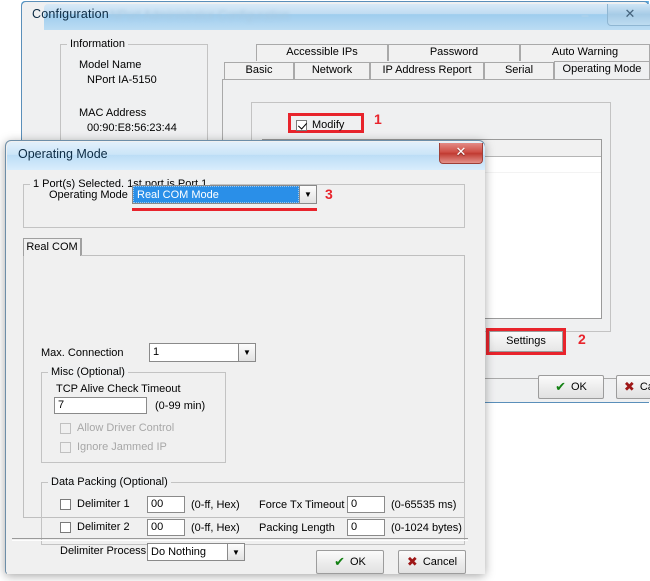 This screenshot has width=650, height=581. I want to click on dialog-ok-button: ✔ OK, so click(350, 562).